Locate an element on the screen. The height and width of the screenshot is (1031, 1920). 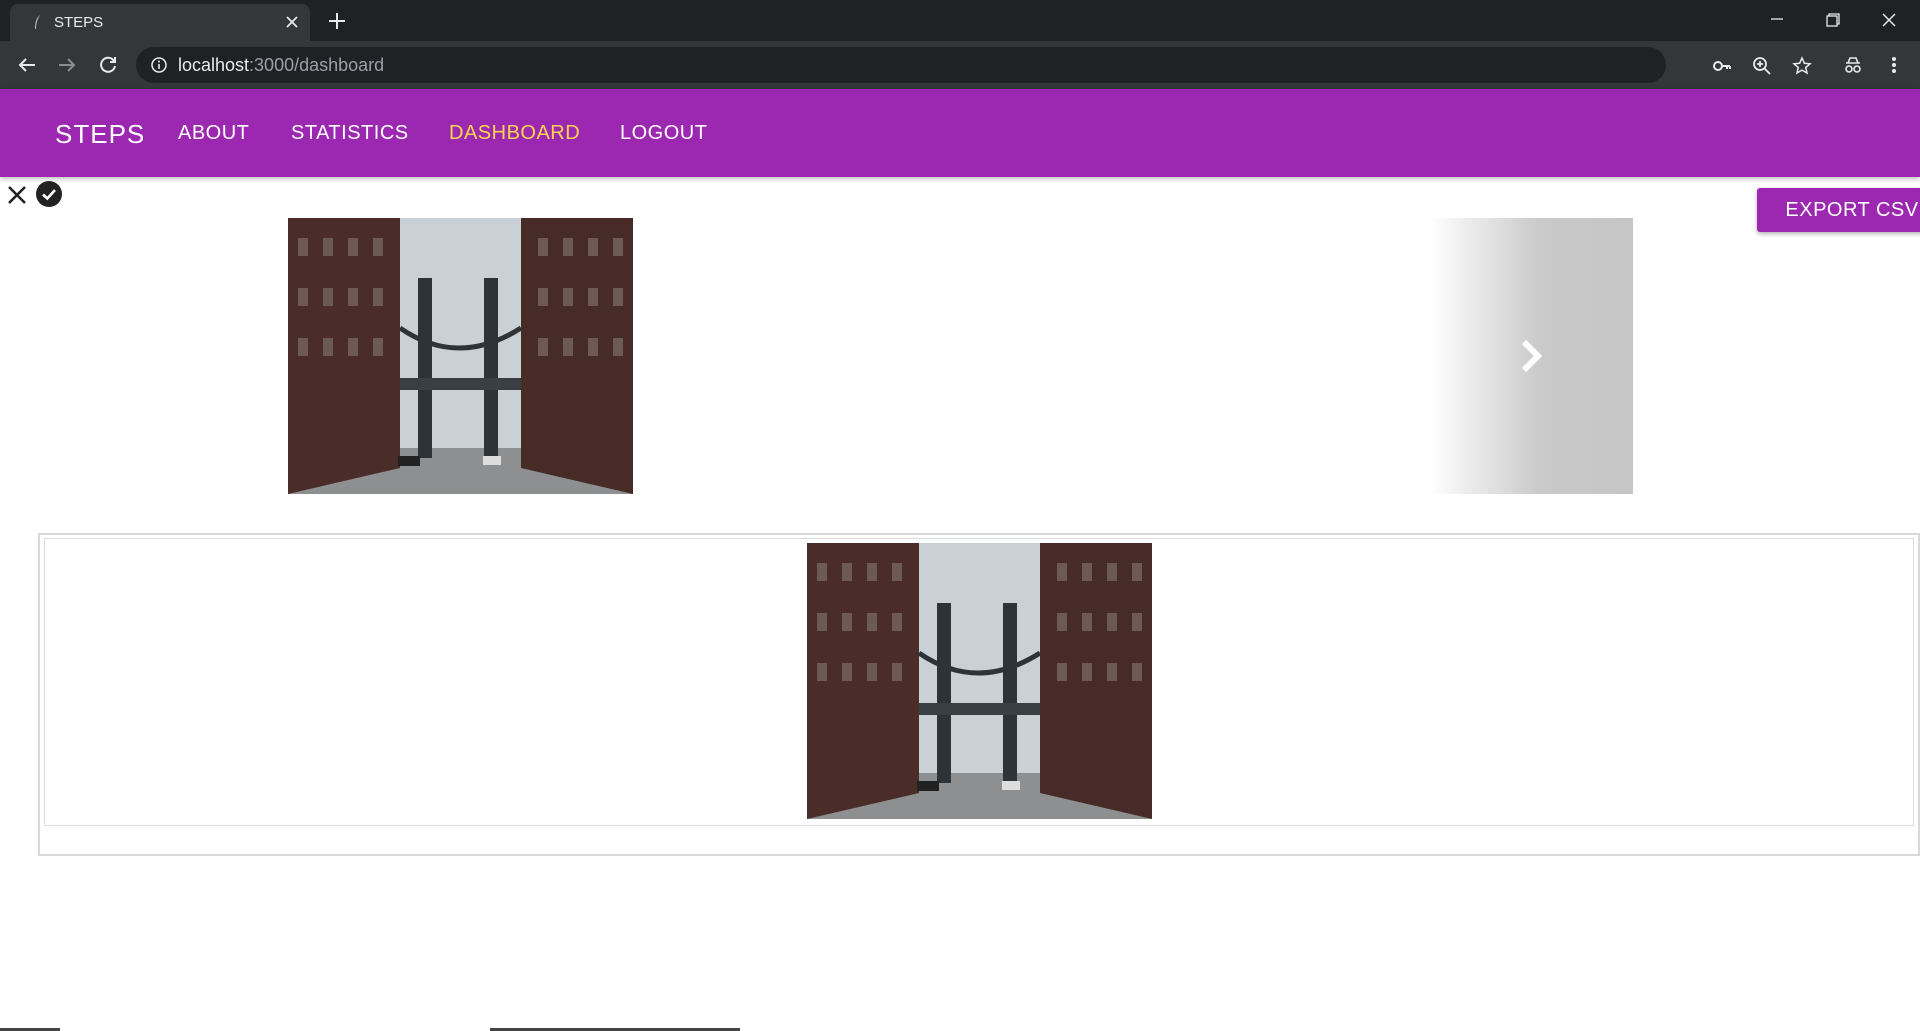
site-info-icon is located at coordinates (159, 65).